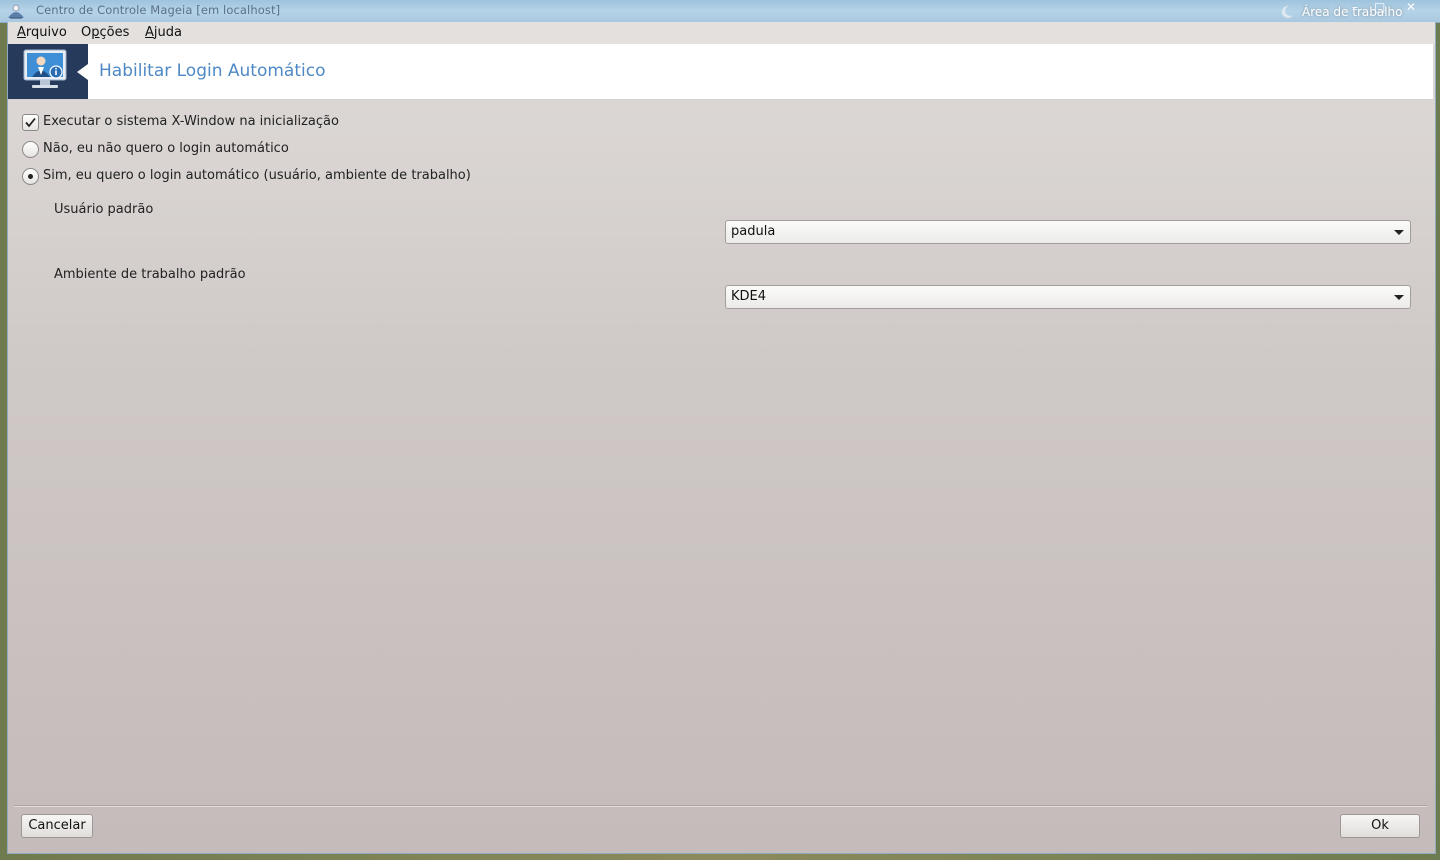 The height and width of the screenshot is (860, 1440). Describe the element at coordinates (158, 10) in the screenshot. I see `window-title: Centro de Controle Mageia [em localhost]` at that location.